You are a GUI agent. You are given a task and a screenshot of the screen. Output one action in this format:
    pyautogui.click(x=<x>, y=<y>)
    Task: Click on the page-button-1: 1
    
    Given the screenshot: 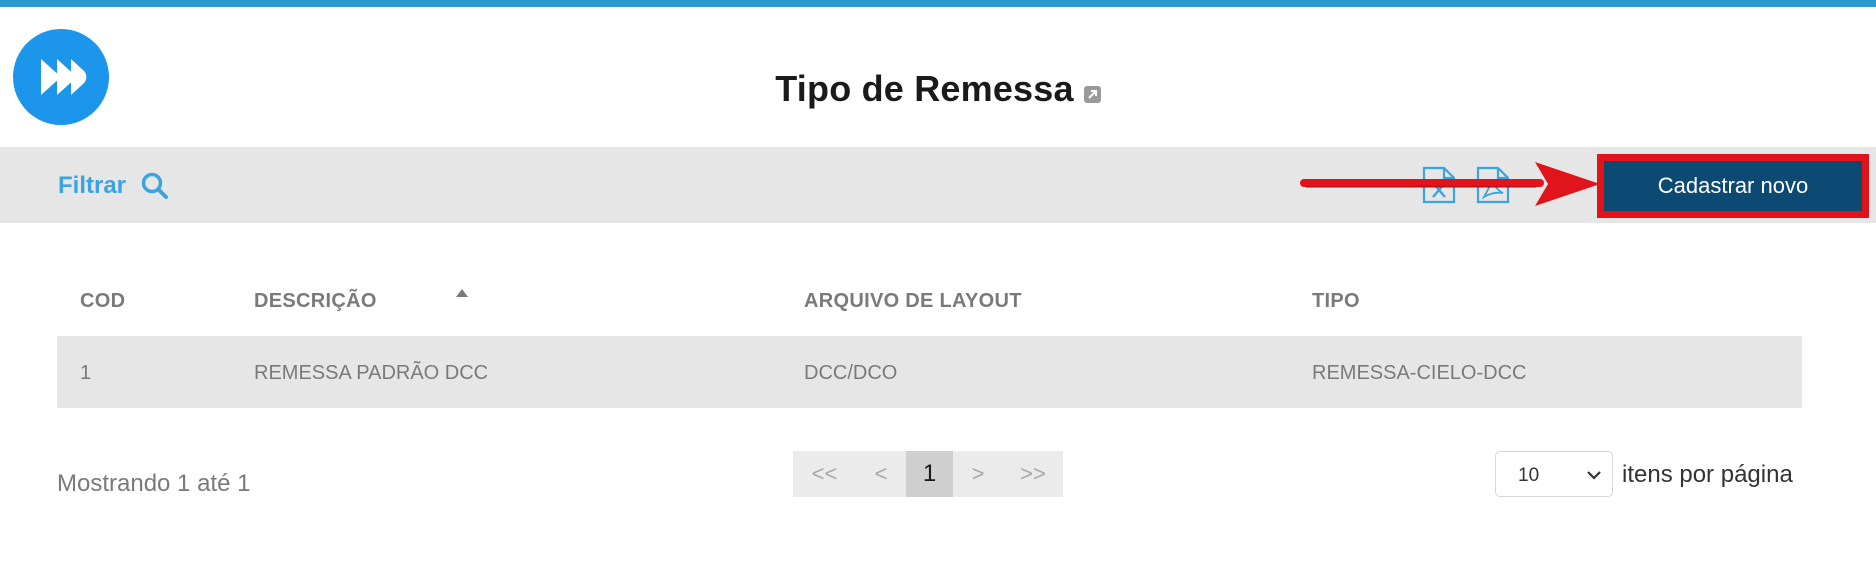 What is the action you would take?
    pyautogui.click(x=929, y=474)
    